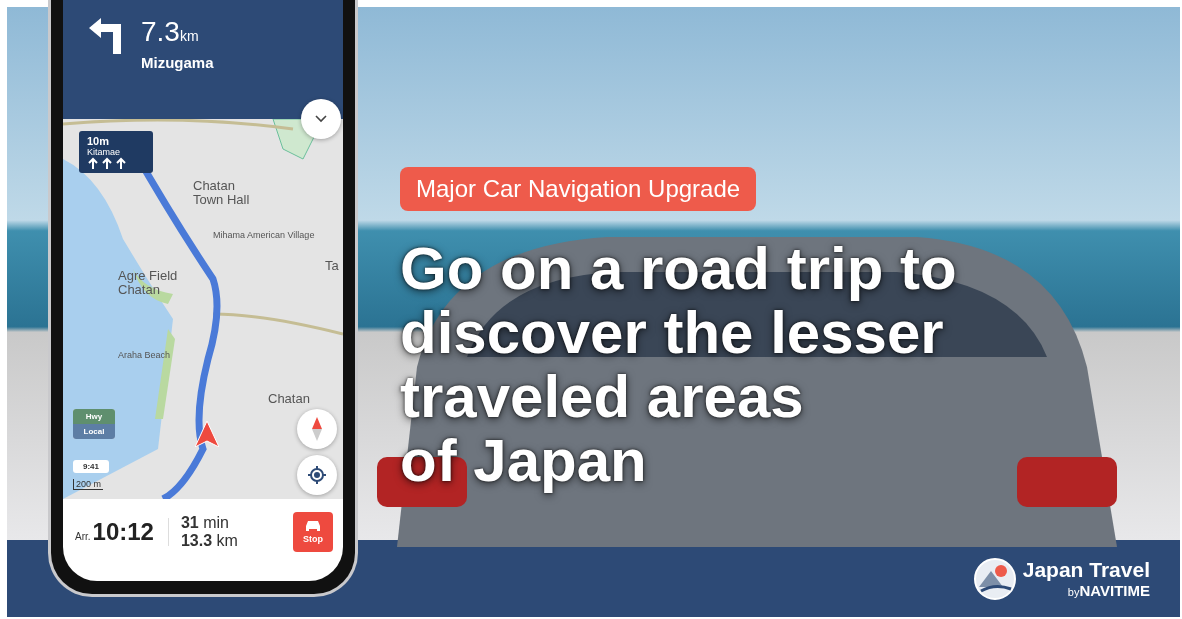 The image size is (1182, 619). I want to click on lane-guide: 10m Kitamae, so click(116, 152).